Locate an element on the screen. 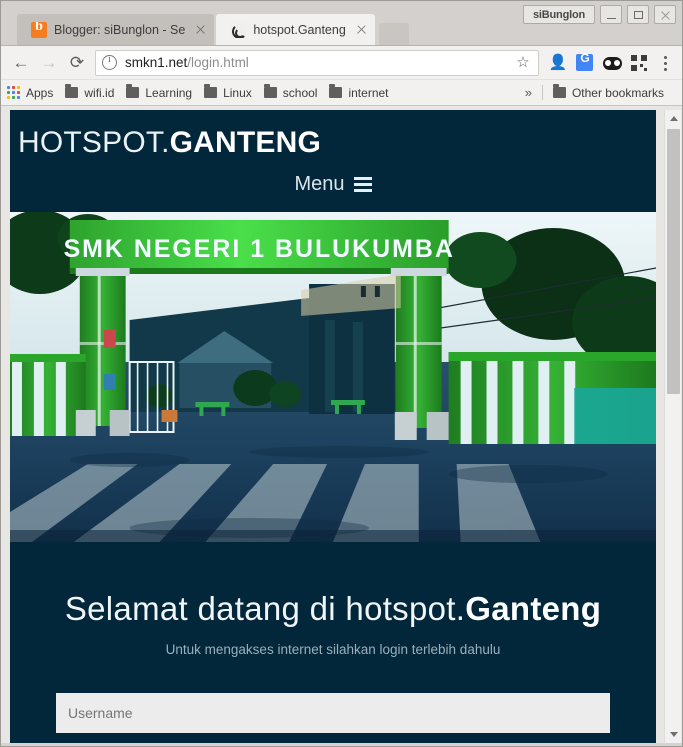 Image resolution: width=683 pixels, height=747 pixels. tab-title: hotspot.Ganteng is located at coordinates (299, 29).